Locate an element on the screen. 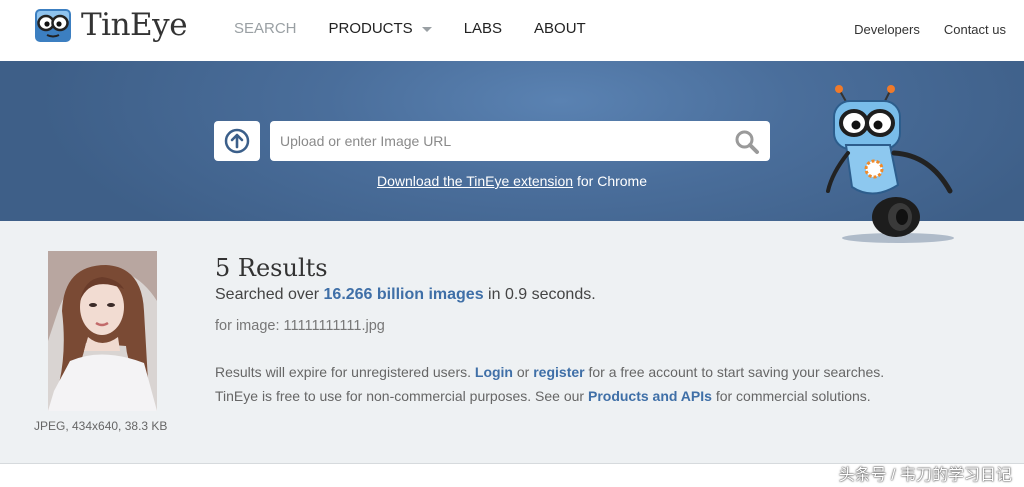 This screenshot has height=487, width=1024. nav-search: SEARCH is located at coordinates (265, 28).